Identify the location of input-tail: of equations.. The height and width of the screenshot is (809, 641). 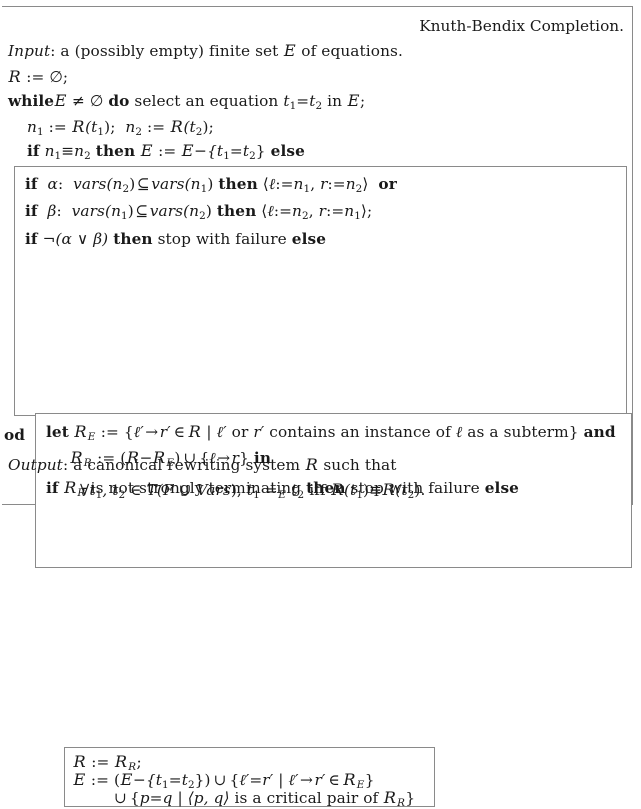
(349, 51).